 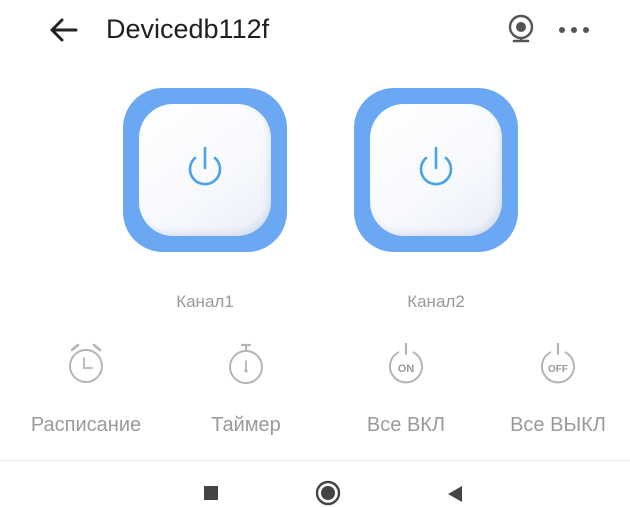 I want to click on power-off-icon: OFF, so click(x=558, y=363).